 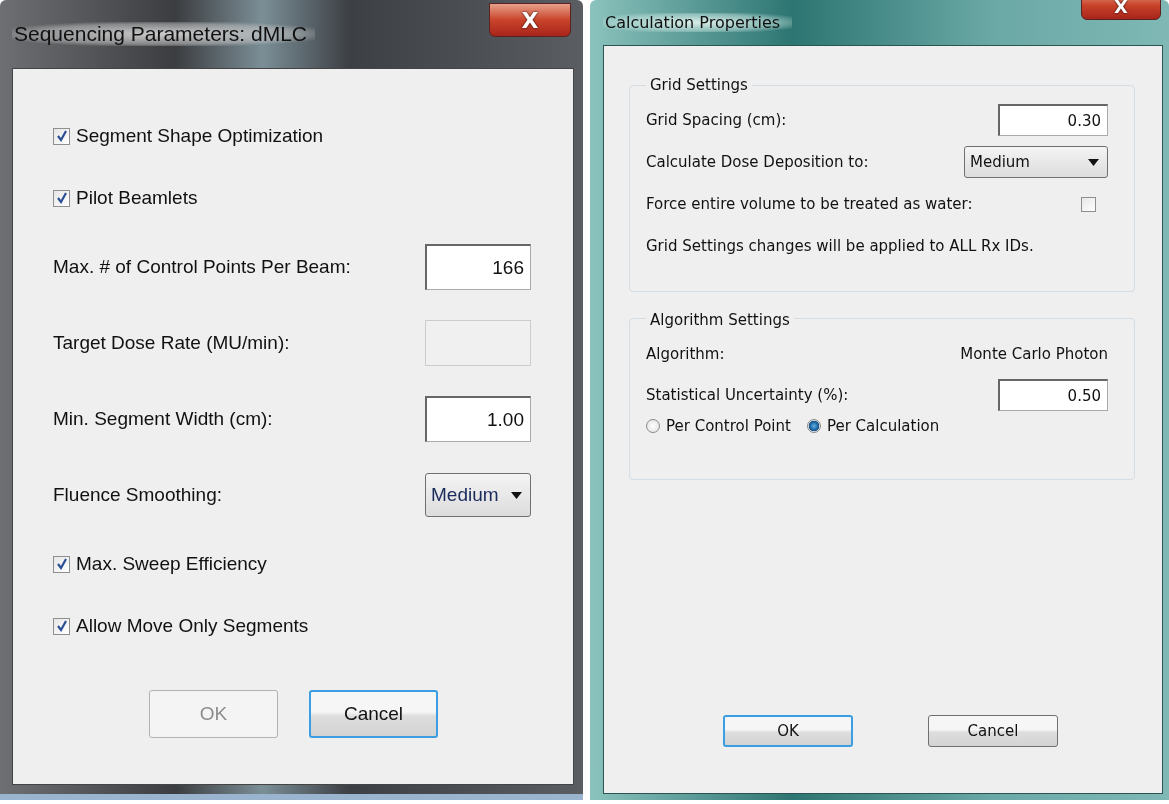 I want to click on checkbox-label: Allow Move Only Segments, so click(x=192, y=626).